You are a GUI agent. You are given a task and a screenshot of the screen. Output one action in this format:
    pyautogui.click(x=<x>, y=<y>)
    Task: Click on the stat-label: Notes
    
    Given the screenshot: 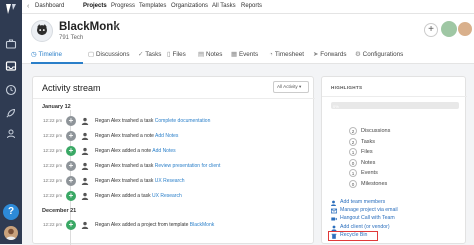 What is the action you would take?
    pyautogui.click(x=368, y=162)
    